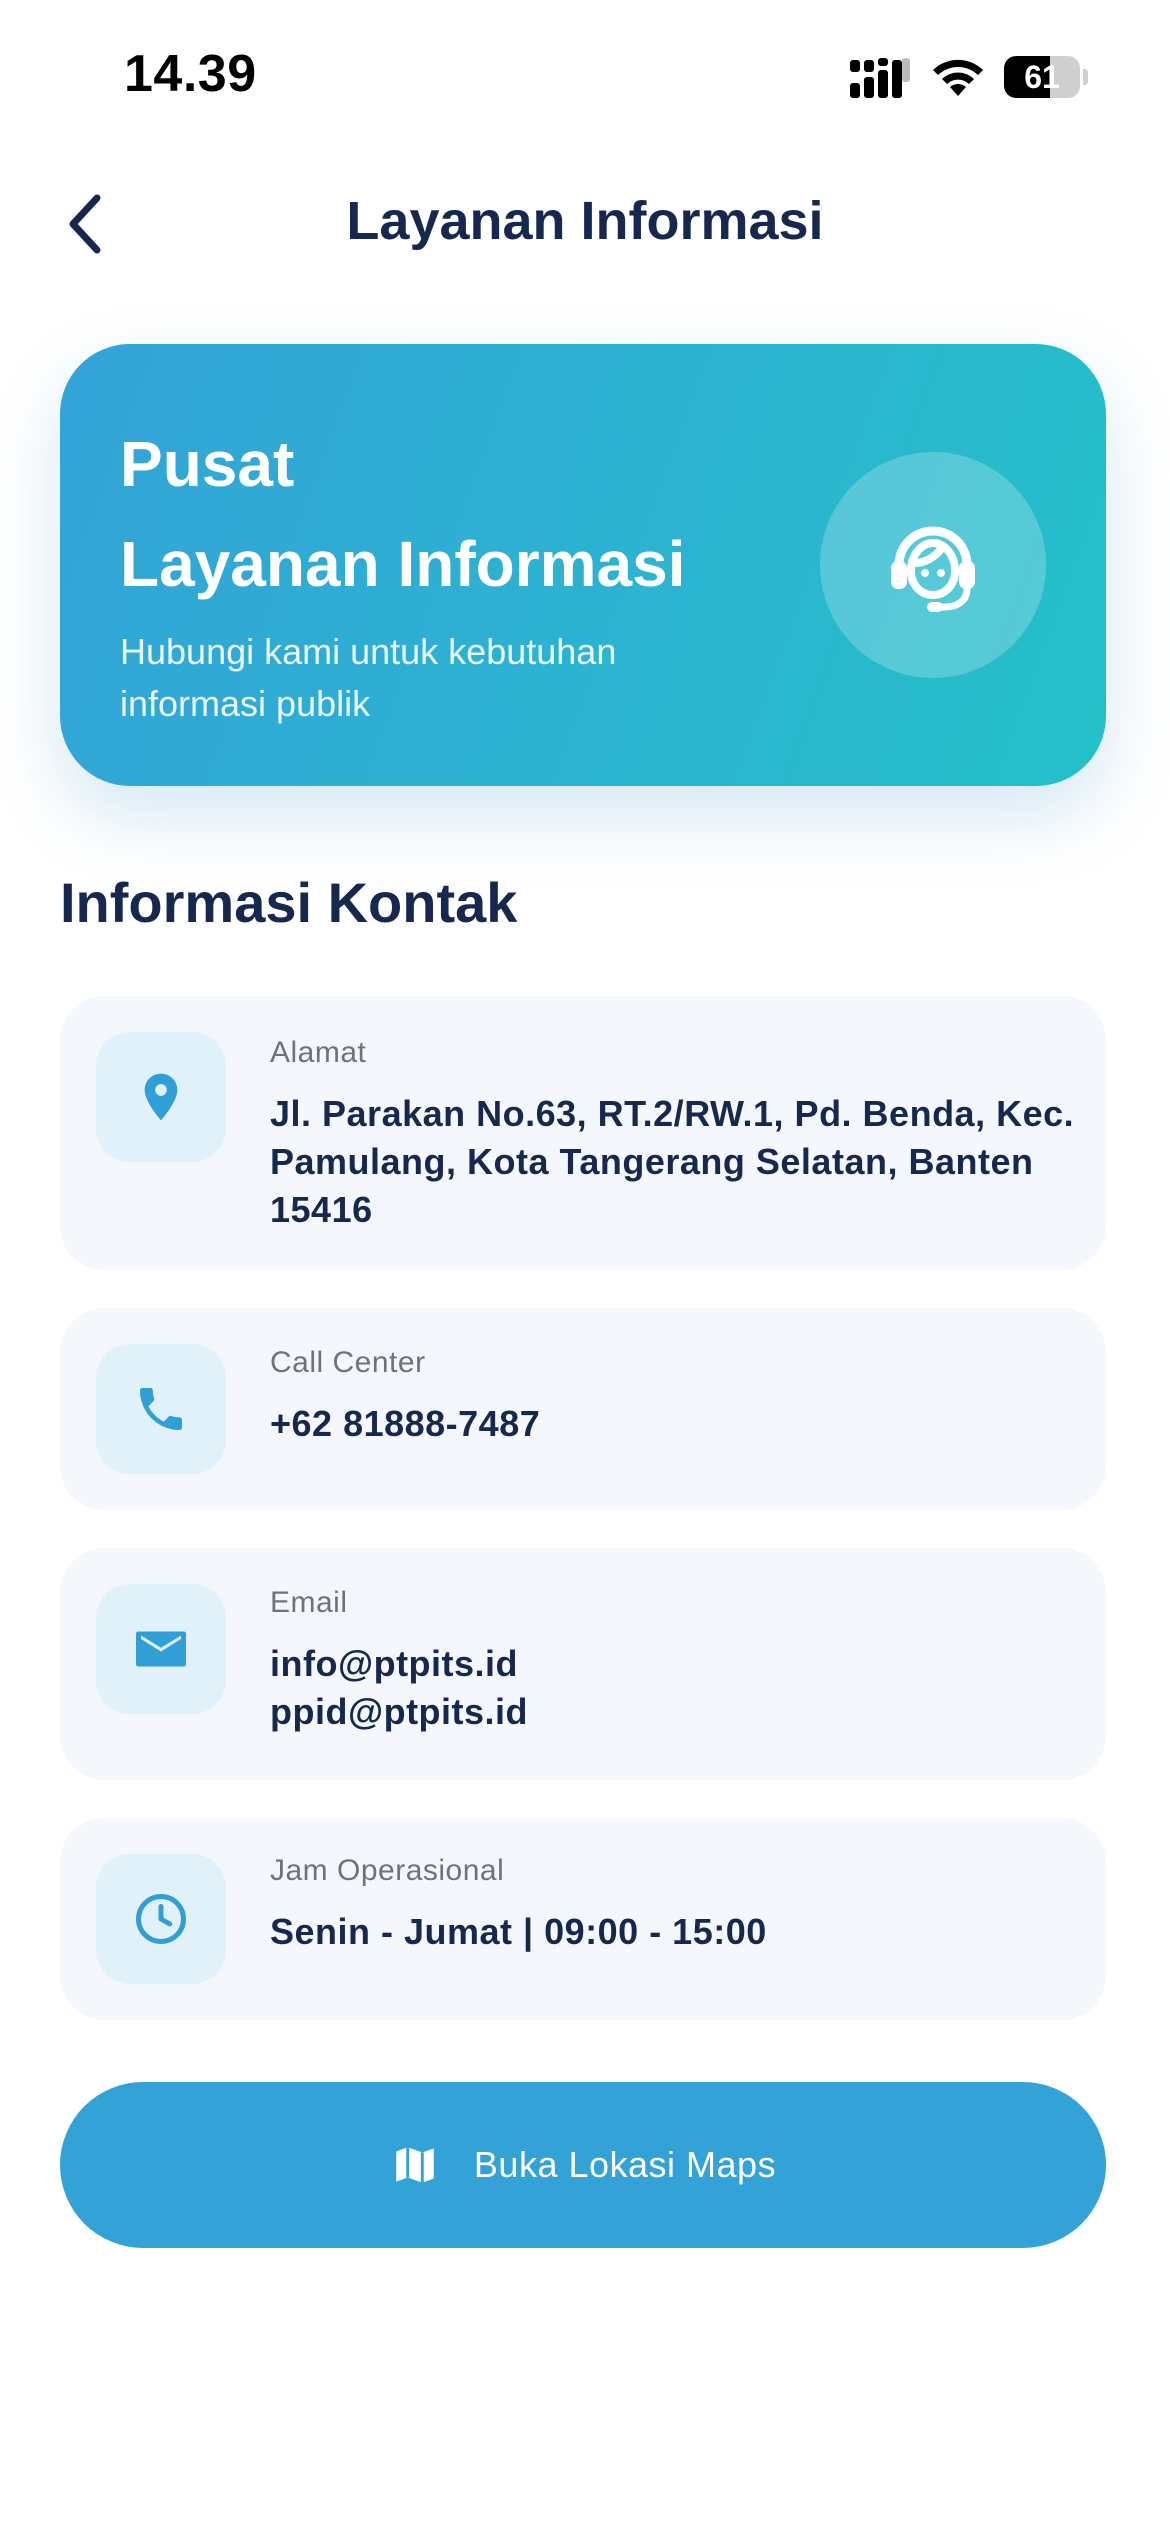  Describe the element at coordinates (405, 1423) in the screenshot. I see `phone-number: +62 81888-7487` at that location.